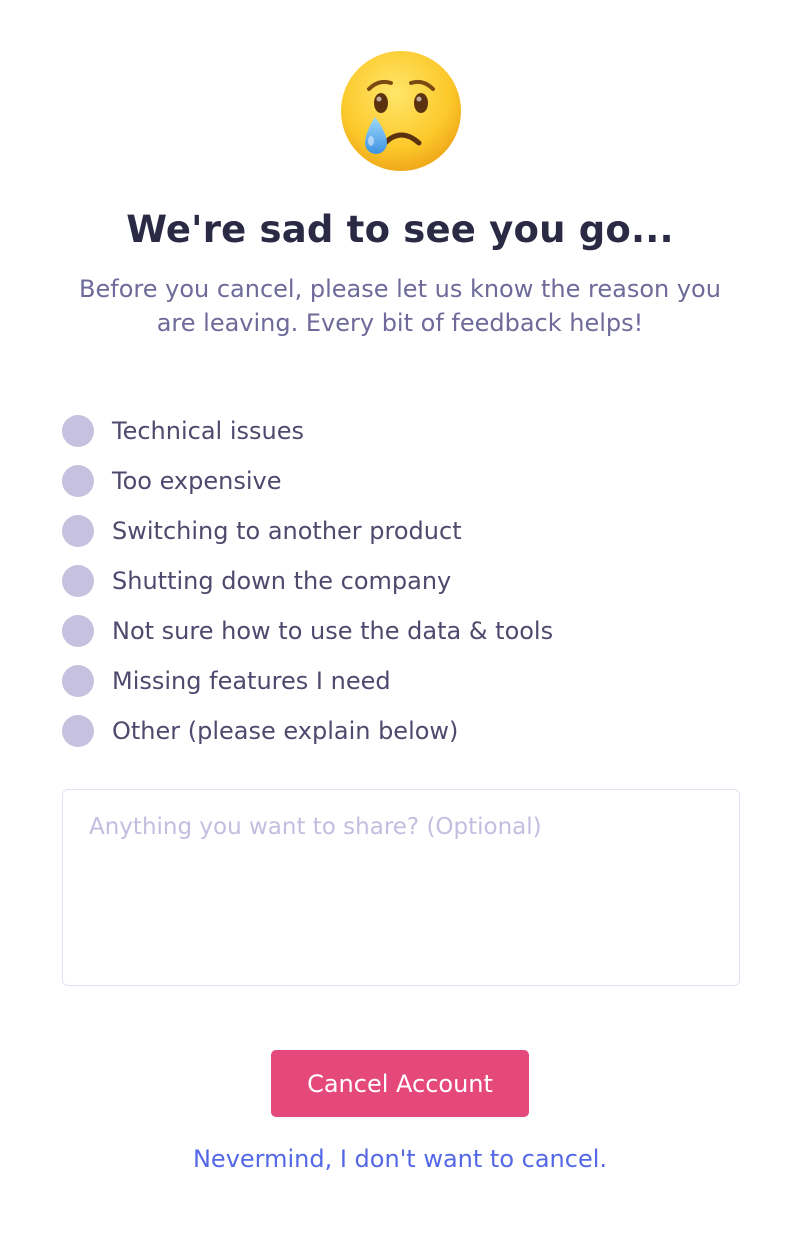 The height and width of the screenshot is (1233, 800). I want to click on reason-label: Not sure how to use the data & tools, so click(333, 631).